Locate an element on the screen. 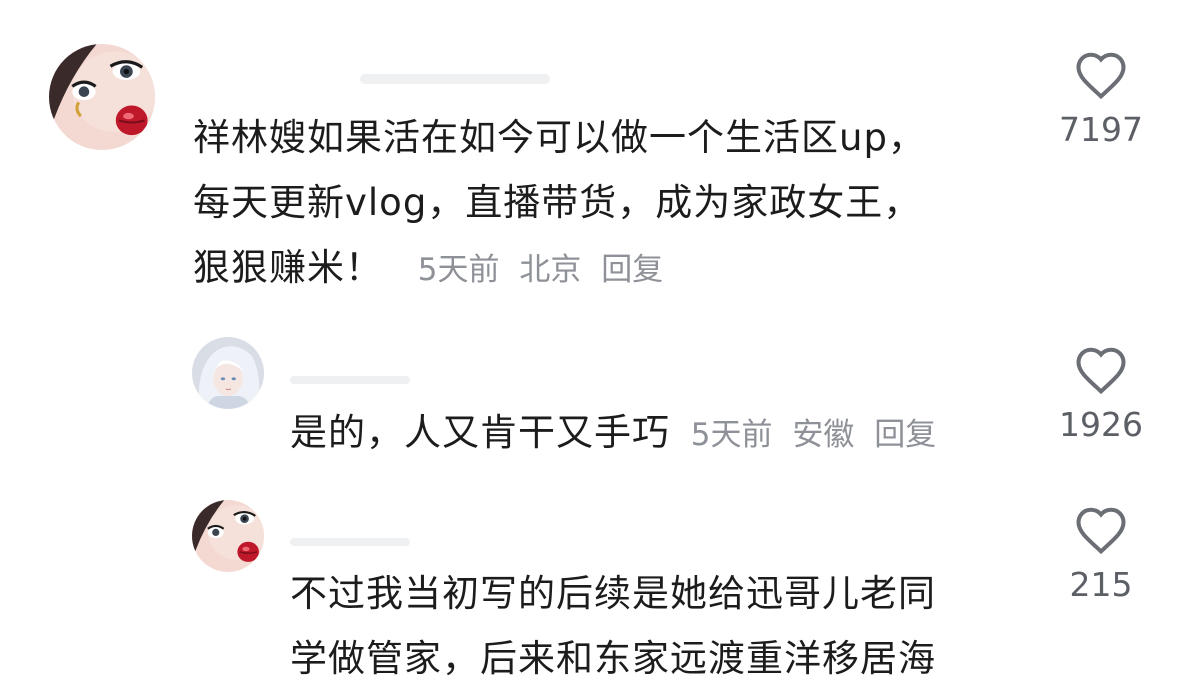 The height and width of the screenshot is (696, 1179). silver-hair-avatar-icon is located at coordinates (228, 373).